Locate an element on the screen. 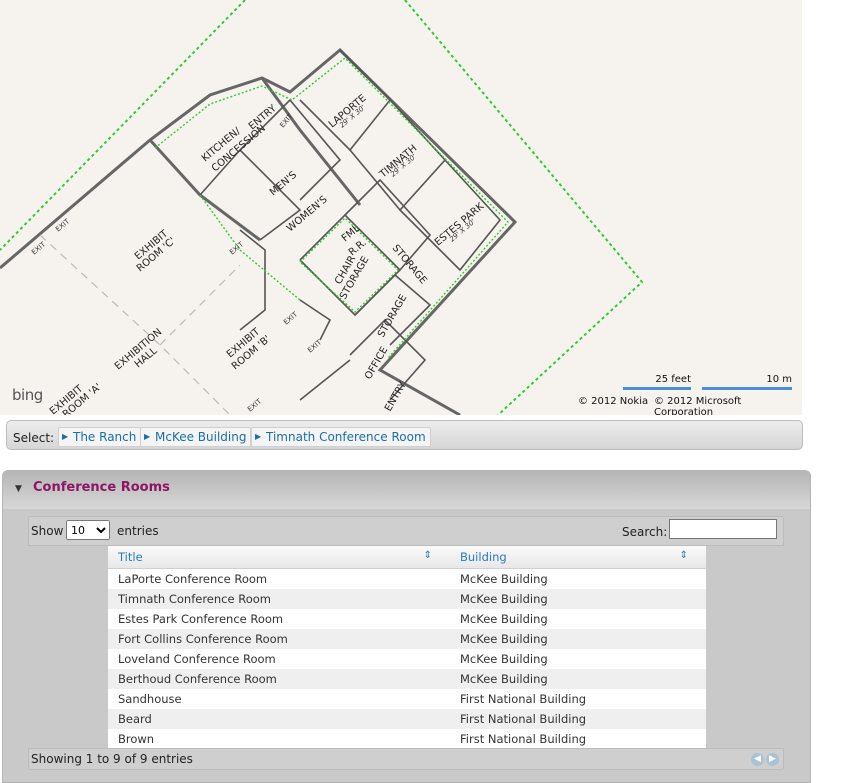  bing-logo: bing is located at coordinates (27, 395).